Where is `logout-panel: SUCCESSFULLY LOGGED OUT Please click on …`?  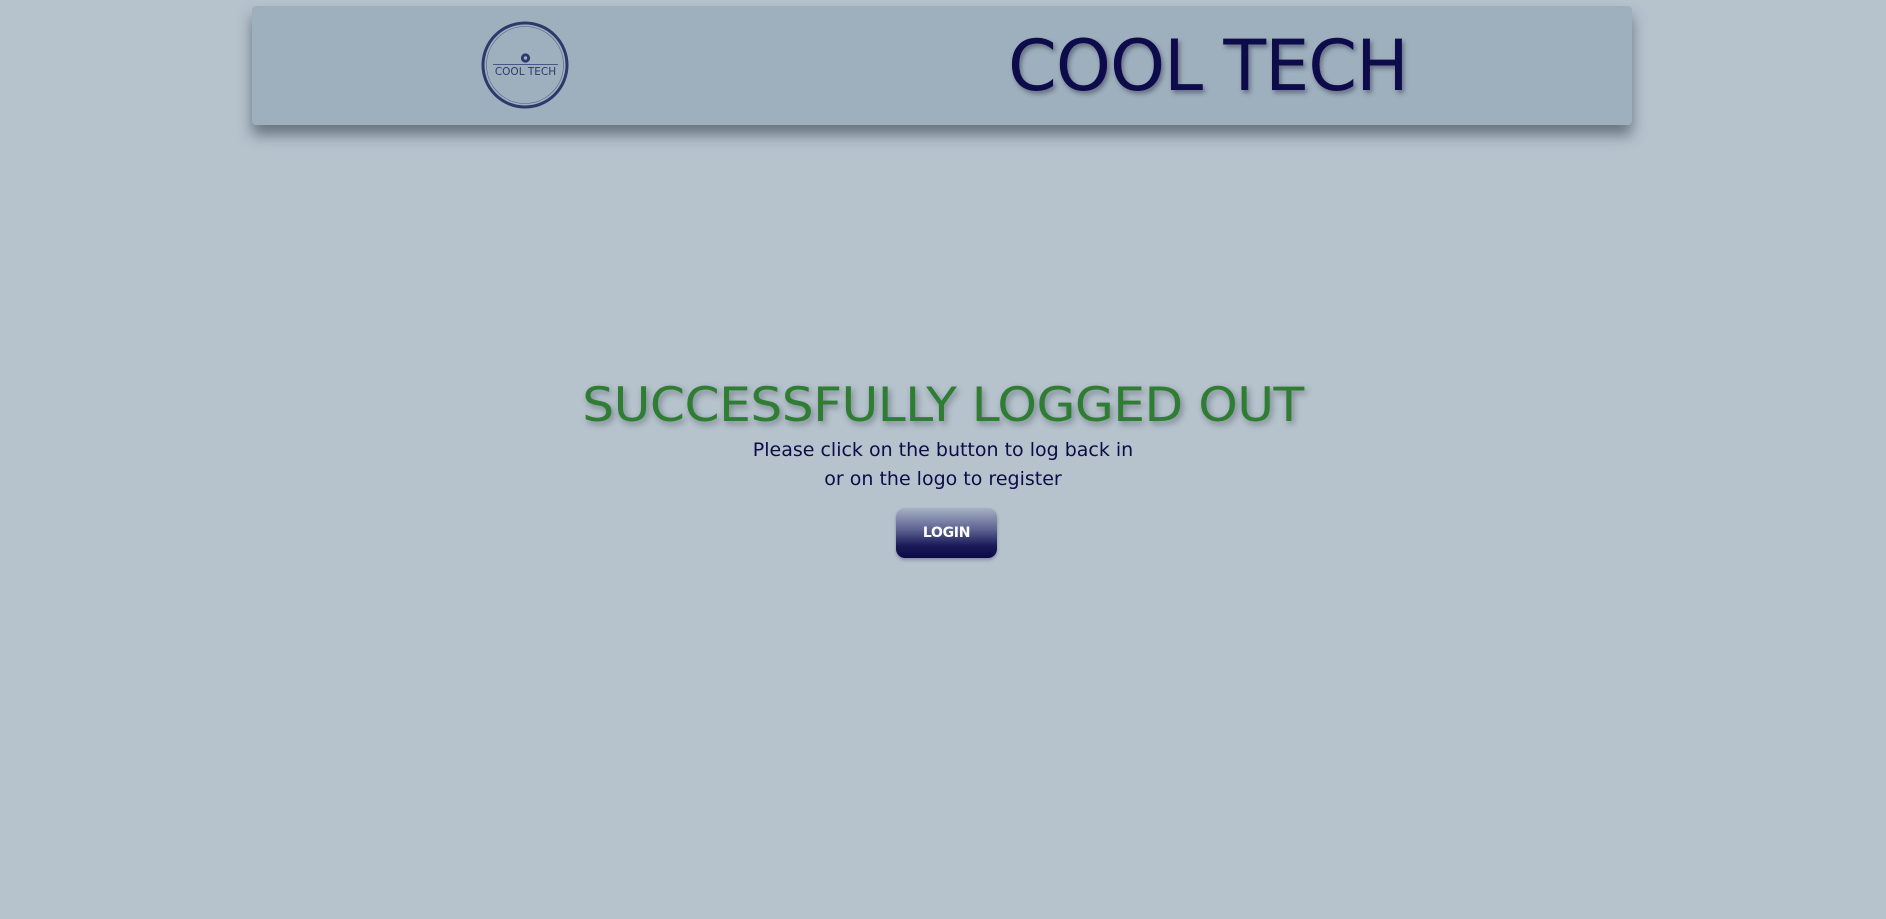
logout-panel: SUCCESSFULLY LOGGED OUT Please click on … is located at coordinates (943, 436).